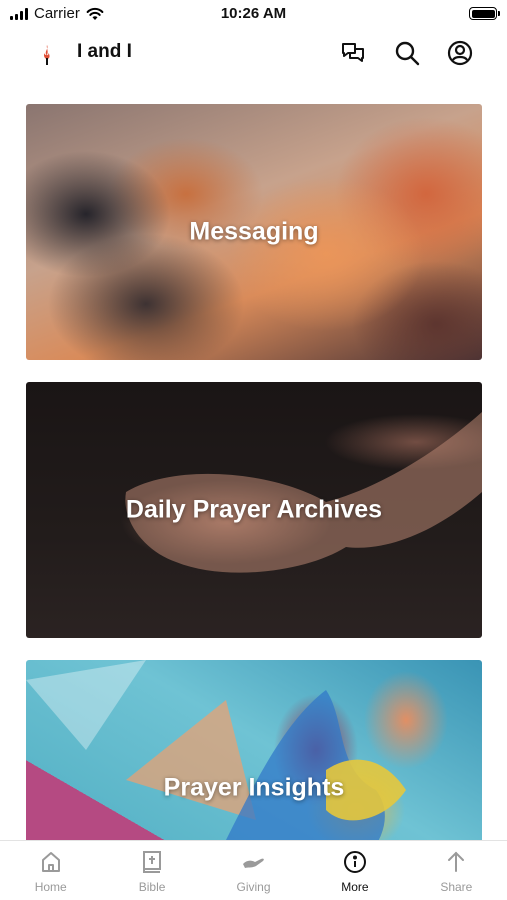  I want to click on card-label: Messaging, so click(254, 231).